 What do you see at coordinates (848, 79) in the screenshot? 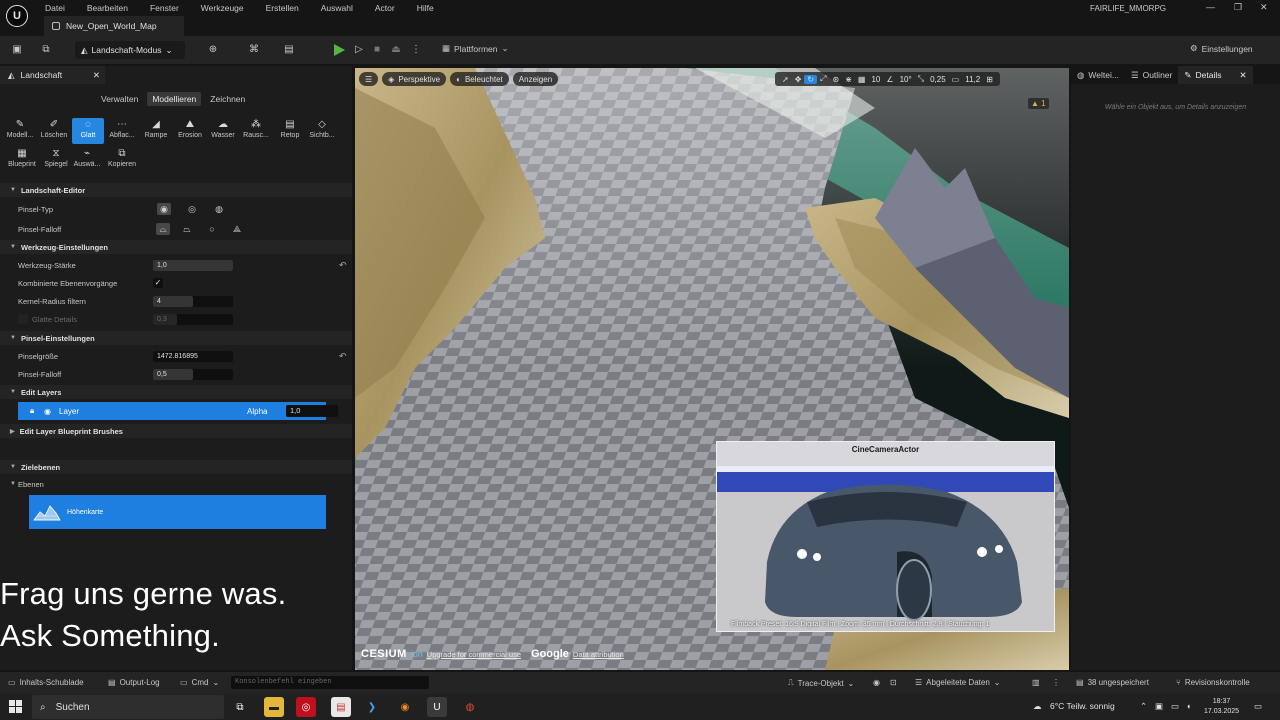
I see `surface-snap-icon: ⋇` at bounding box center [848, 79].